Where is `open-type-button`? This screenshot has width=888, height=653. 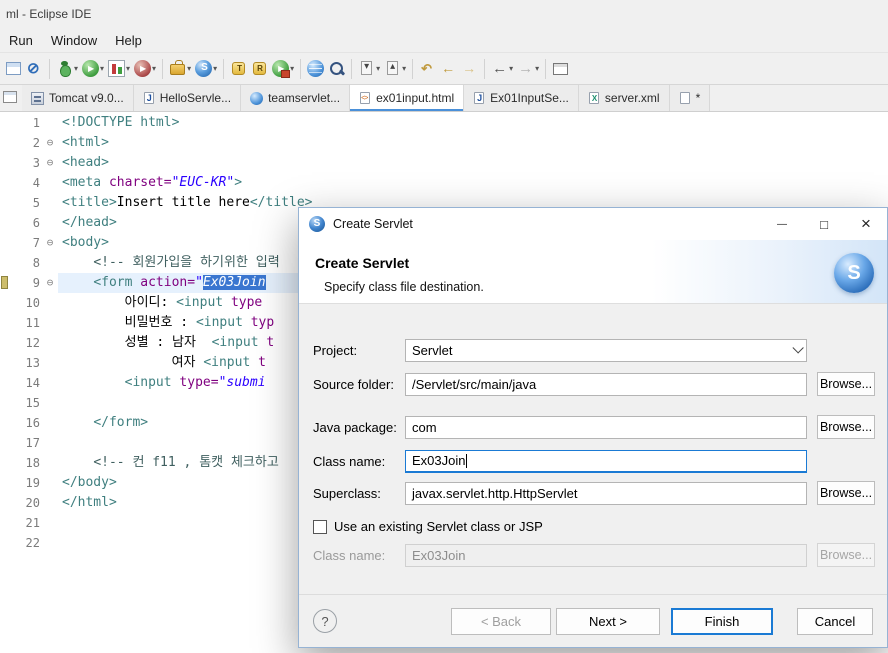 open-type-button is located at coordinates (238, 68).